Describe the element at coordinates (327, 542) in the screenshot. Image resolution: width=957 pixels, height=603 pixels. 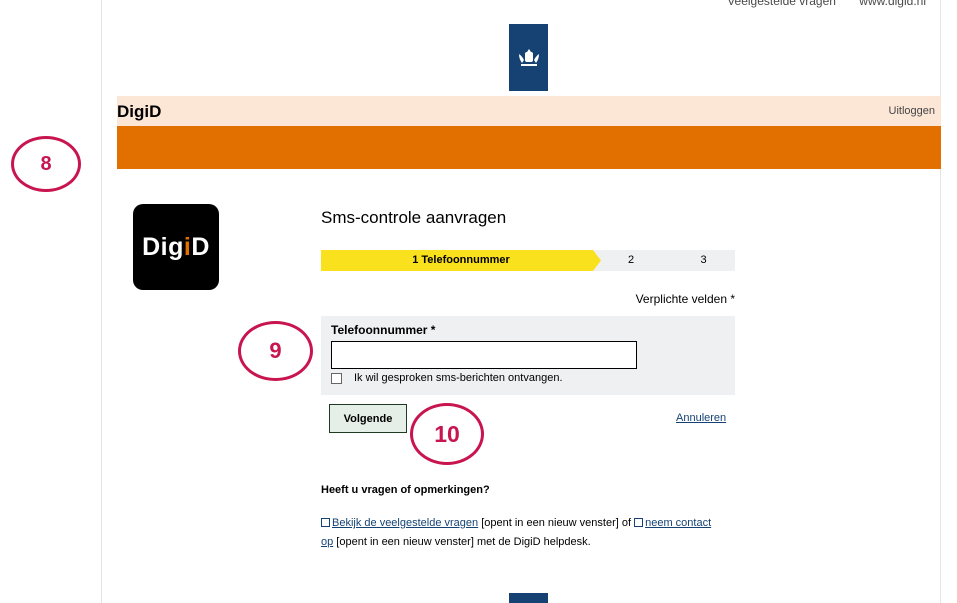
I see `contact-link-cont: op` at that location.